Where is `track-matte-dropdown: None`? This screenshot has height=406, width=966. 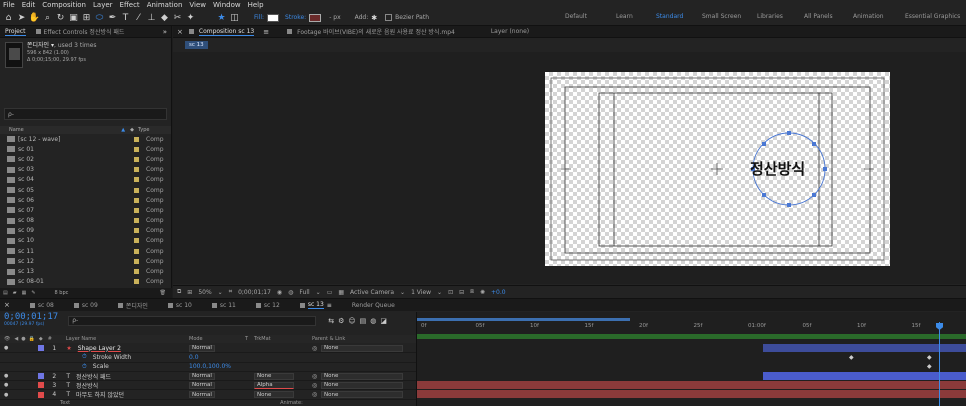 track-matte-dropdown: None is located at coordinates (274, 395).